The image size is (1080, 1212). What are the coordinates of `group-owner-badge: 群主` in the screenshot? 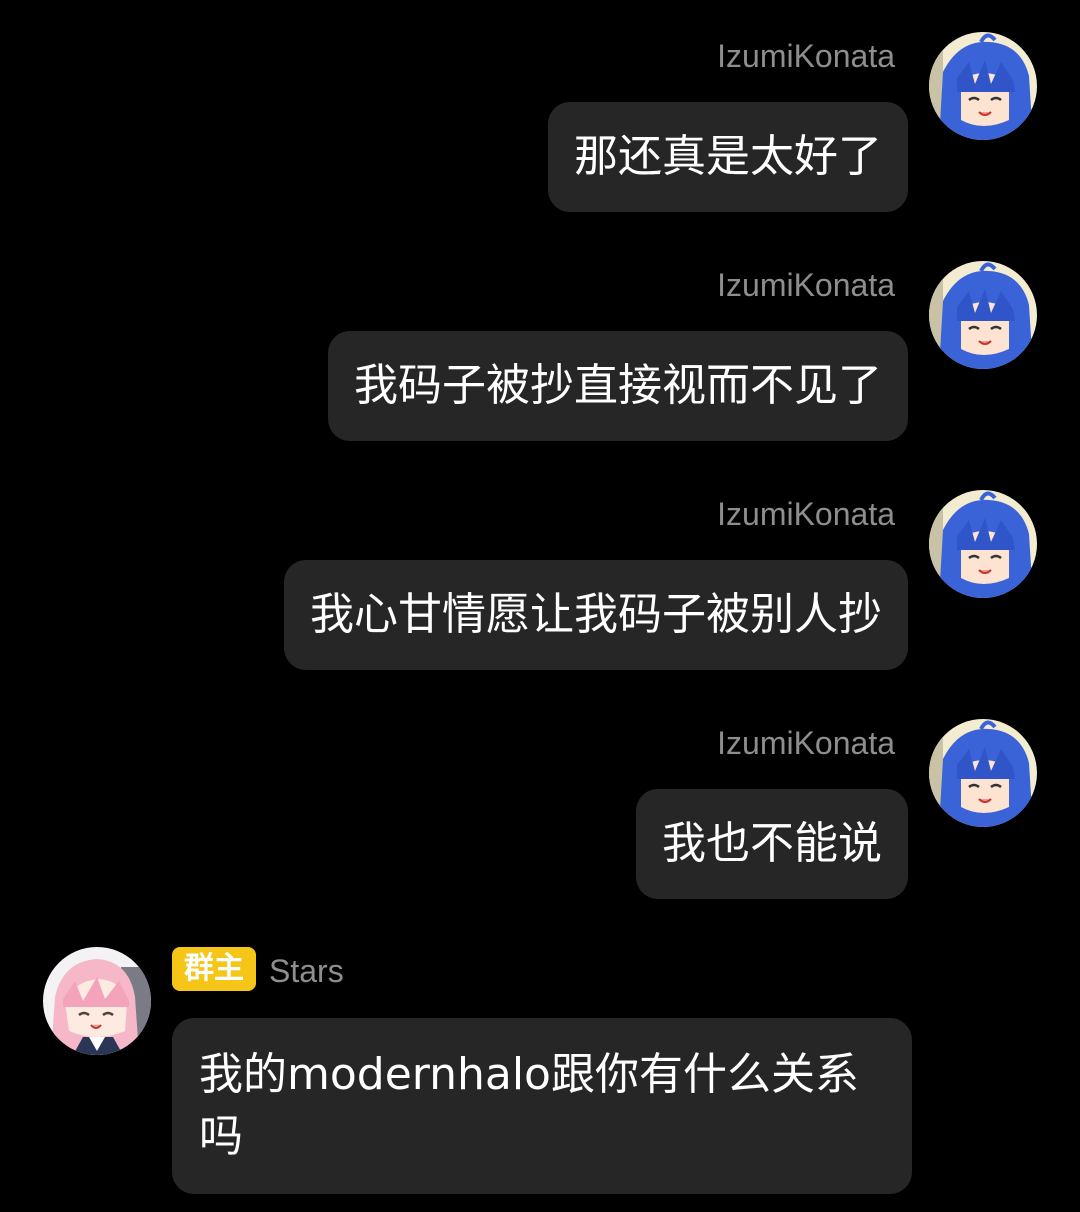 It's located at (214, 969).